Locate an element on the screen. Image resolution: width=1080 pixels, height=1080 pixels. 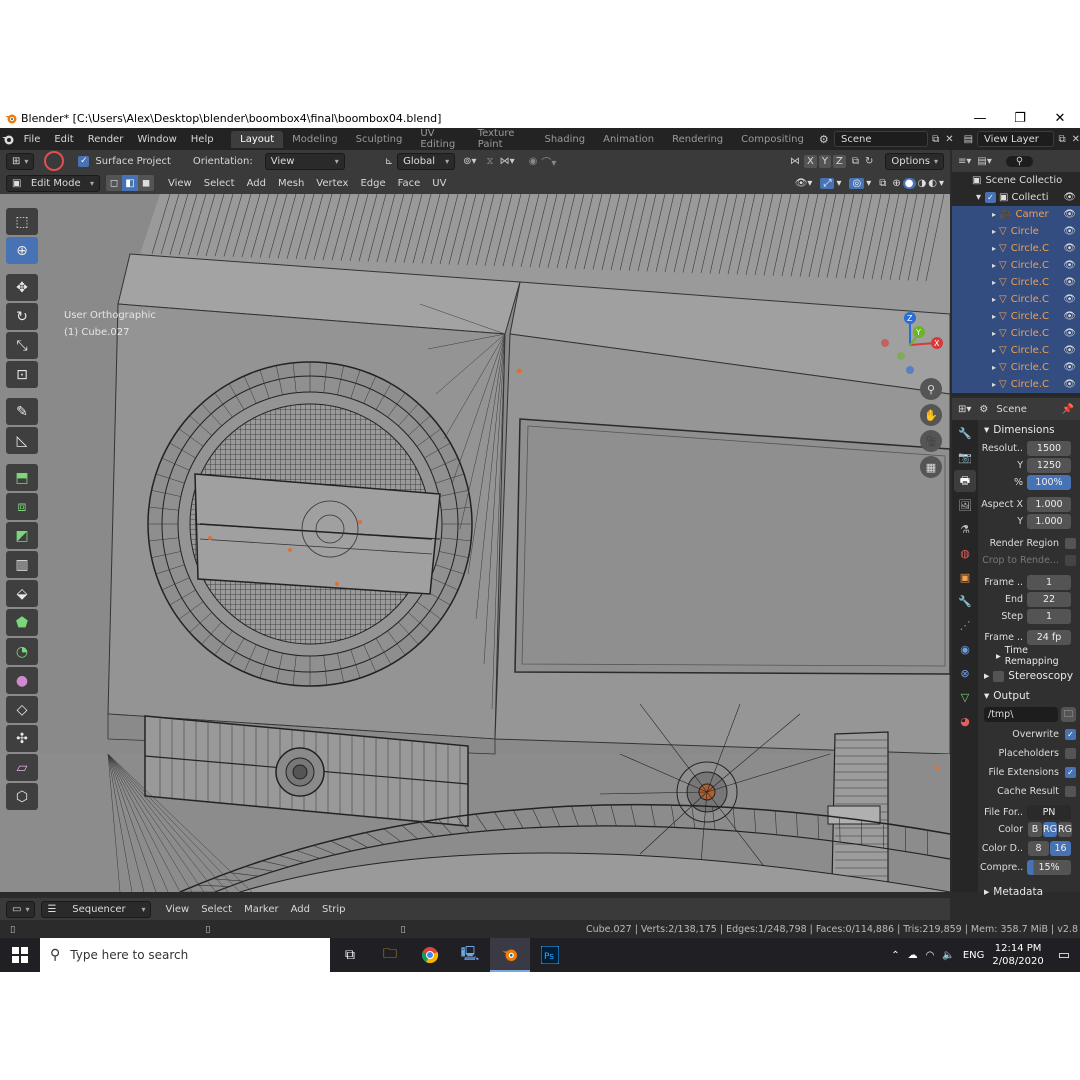
tool-tab-icon: 🔧 is located at coordinates (965, 433).